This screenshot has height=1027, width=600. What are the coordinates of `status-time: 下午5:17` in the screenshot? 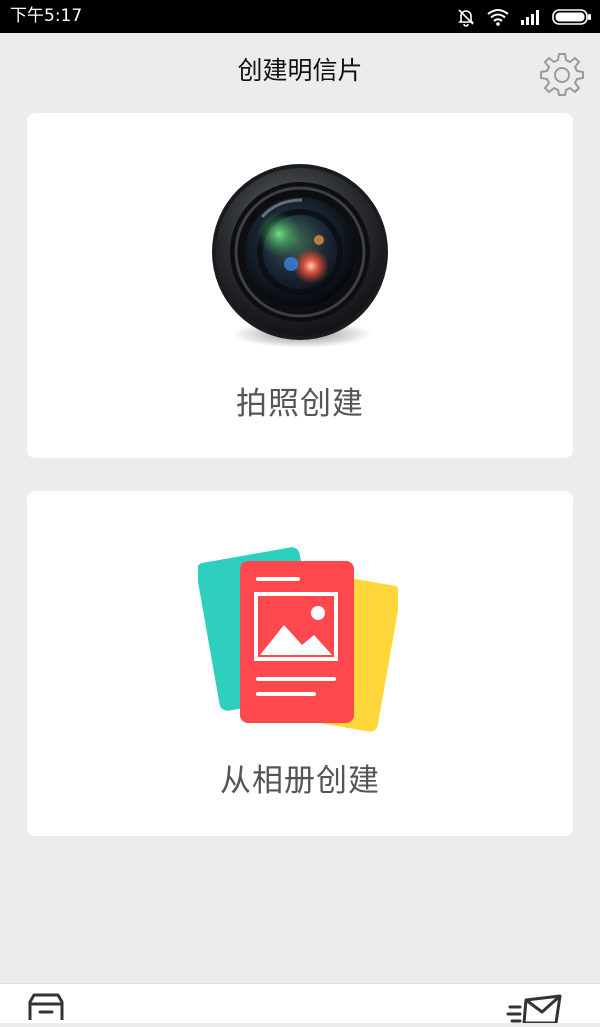 It's located at (46, 16).